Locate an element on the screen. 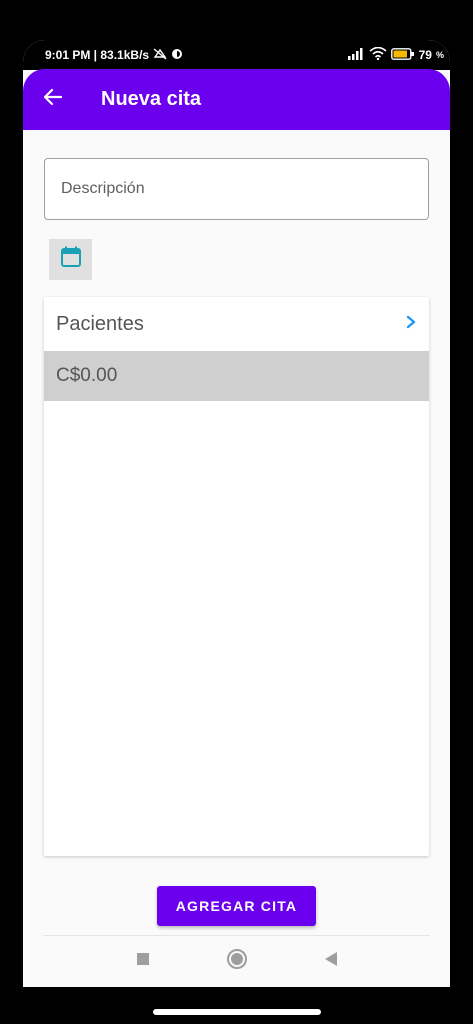  recents-button is located at coordinates (143, 961).